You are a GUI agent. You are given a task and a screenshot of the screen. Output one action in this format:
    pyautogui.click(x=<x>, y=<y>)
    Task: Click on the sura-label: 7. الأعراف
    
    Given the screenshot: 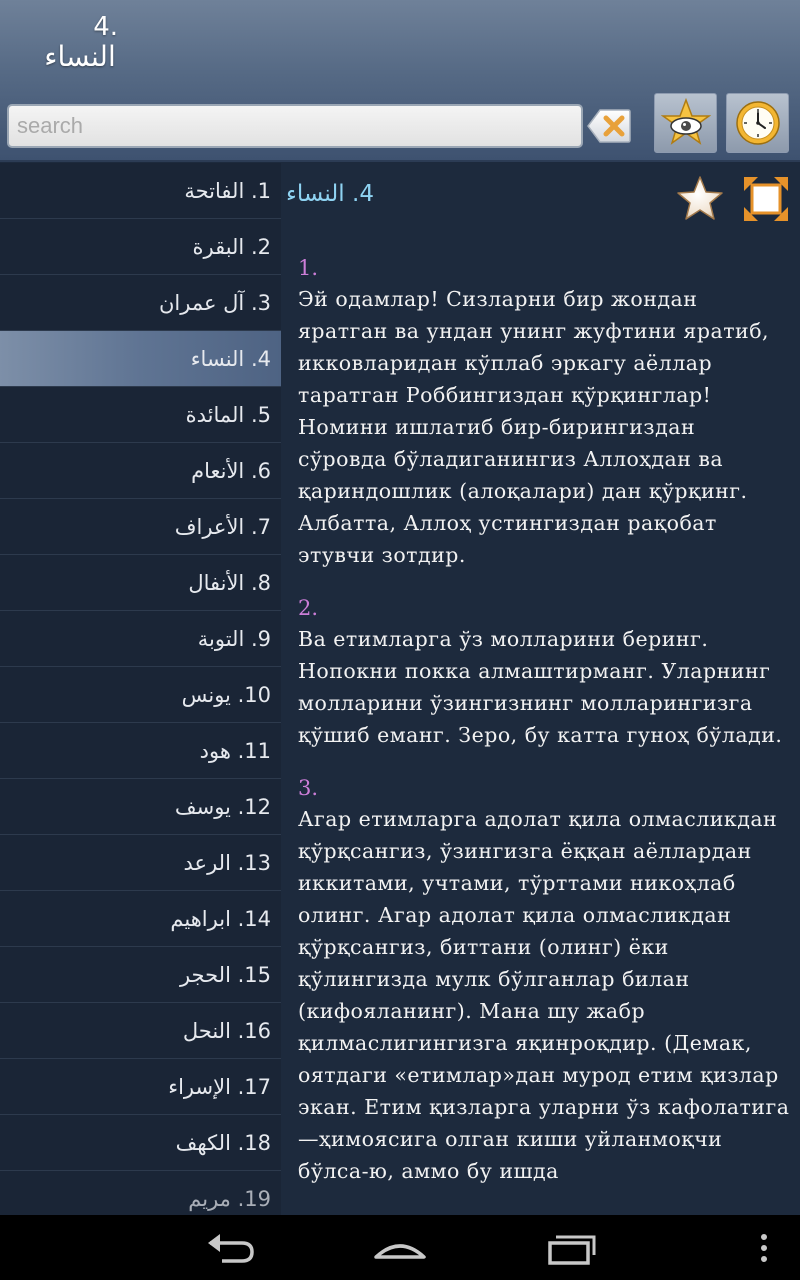 What is the action you would take?
    pyautogui.click(x=222, y=526)
    